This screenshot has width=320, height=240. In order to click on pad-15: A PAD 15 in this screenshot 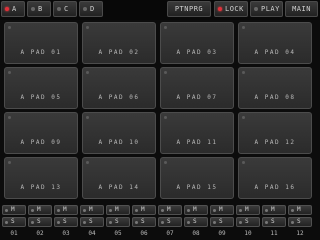, I will do `click(197, 178)`.